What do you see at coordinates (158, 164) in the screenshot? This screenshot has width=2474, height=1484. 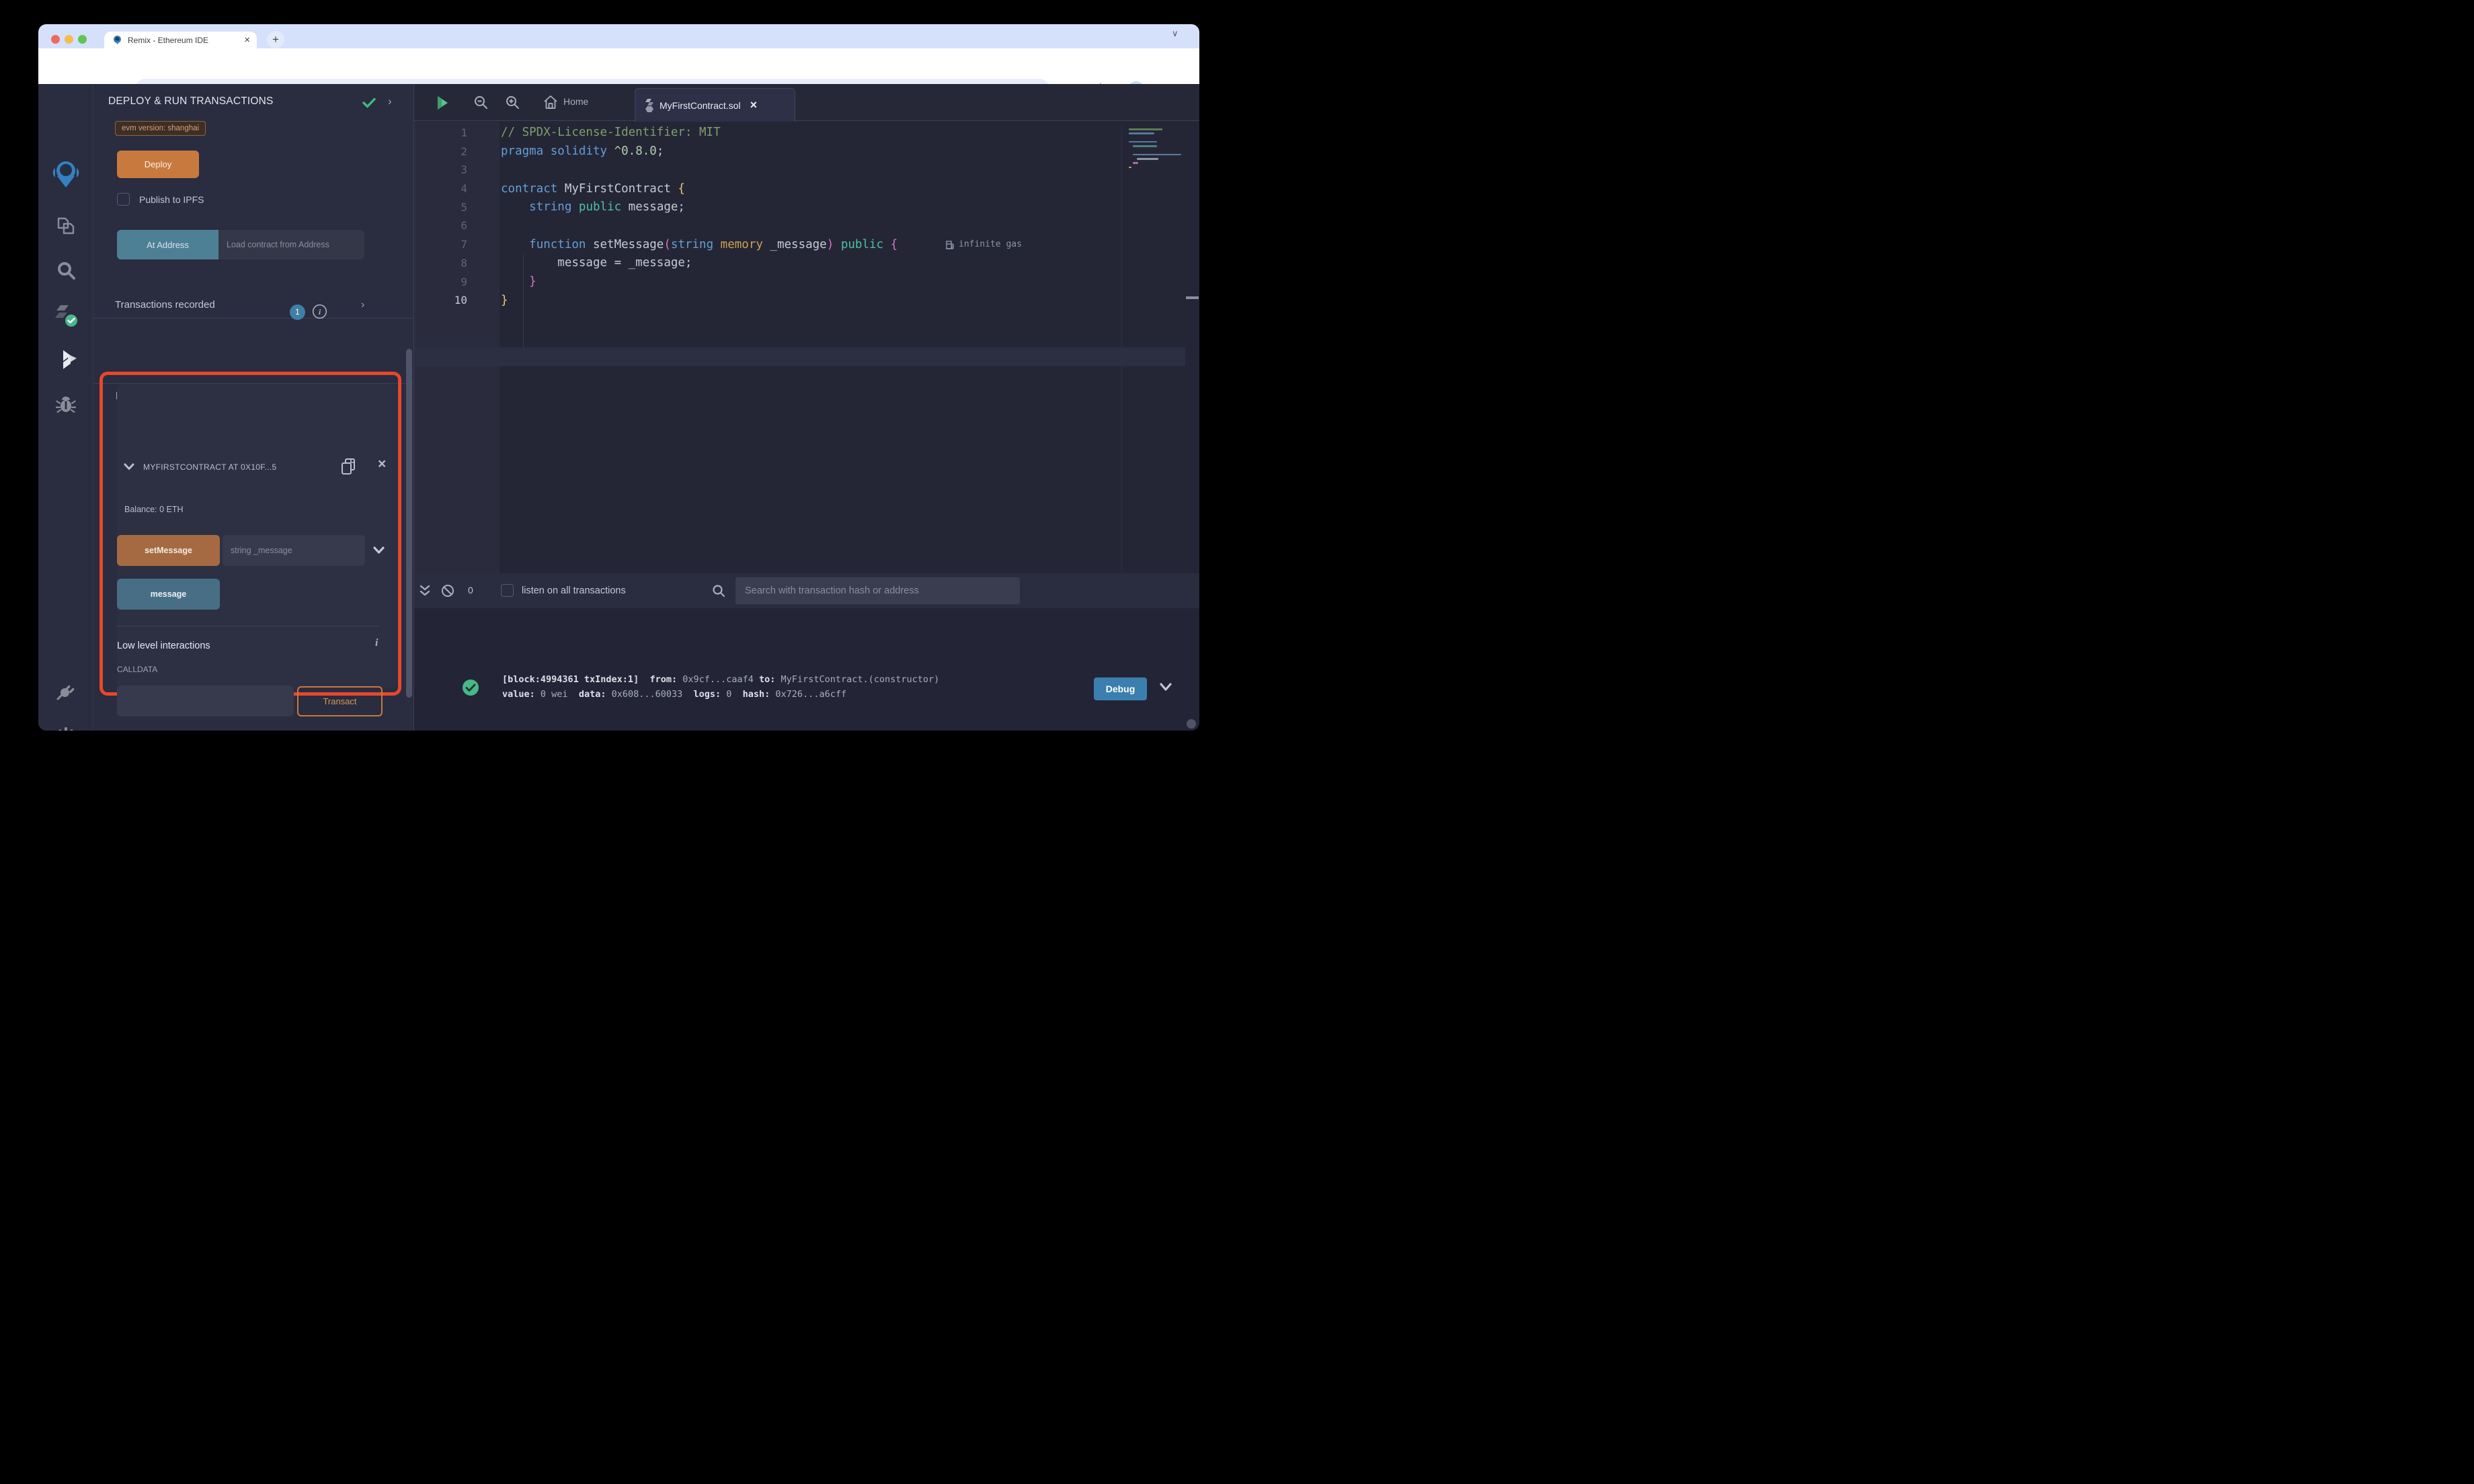 I see `deploy-button: Deploy` at bounding box center [158, 164].